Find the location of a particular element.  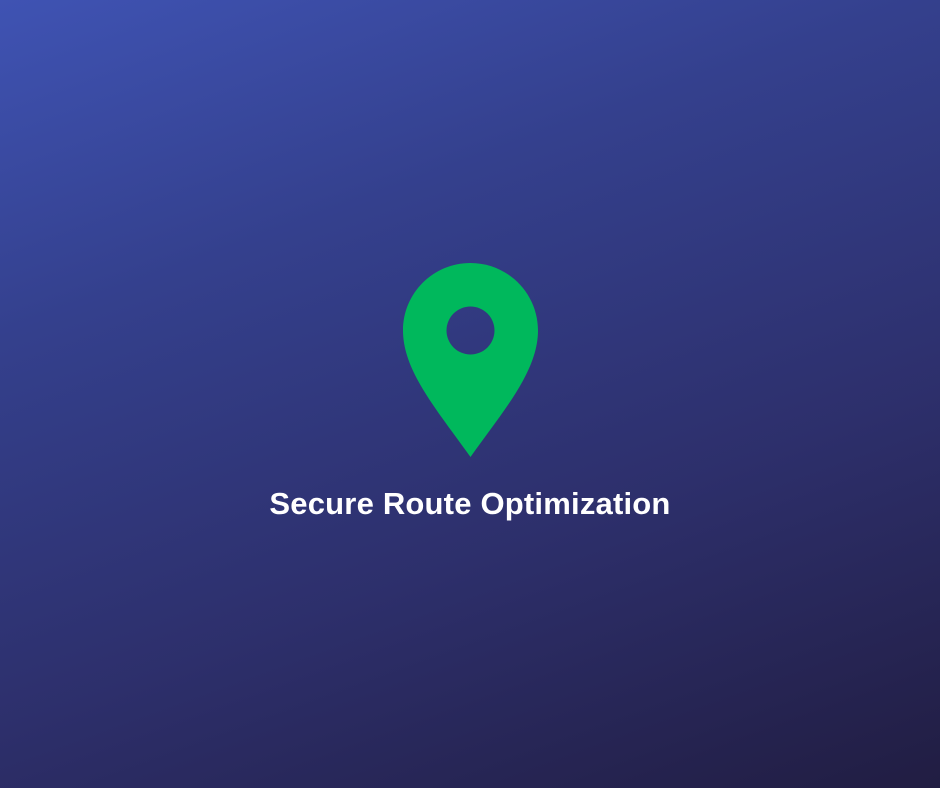

page-title: Secure Route Optimization is located at coordinates (470, 503).